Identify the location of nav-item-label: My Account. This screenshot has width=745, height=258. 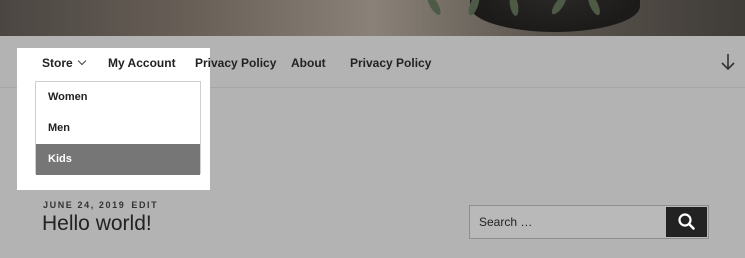
(142, 63).